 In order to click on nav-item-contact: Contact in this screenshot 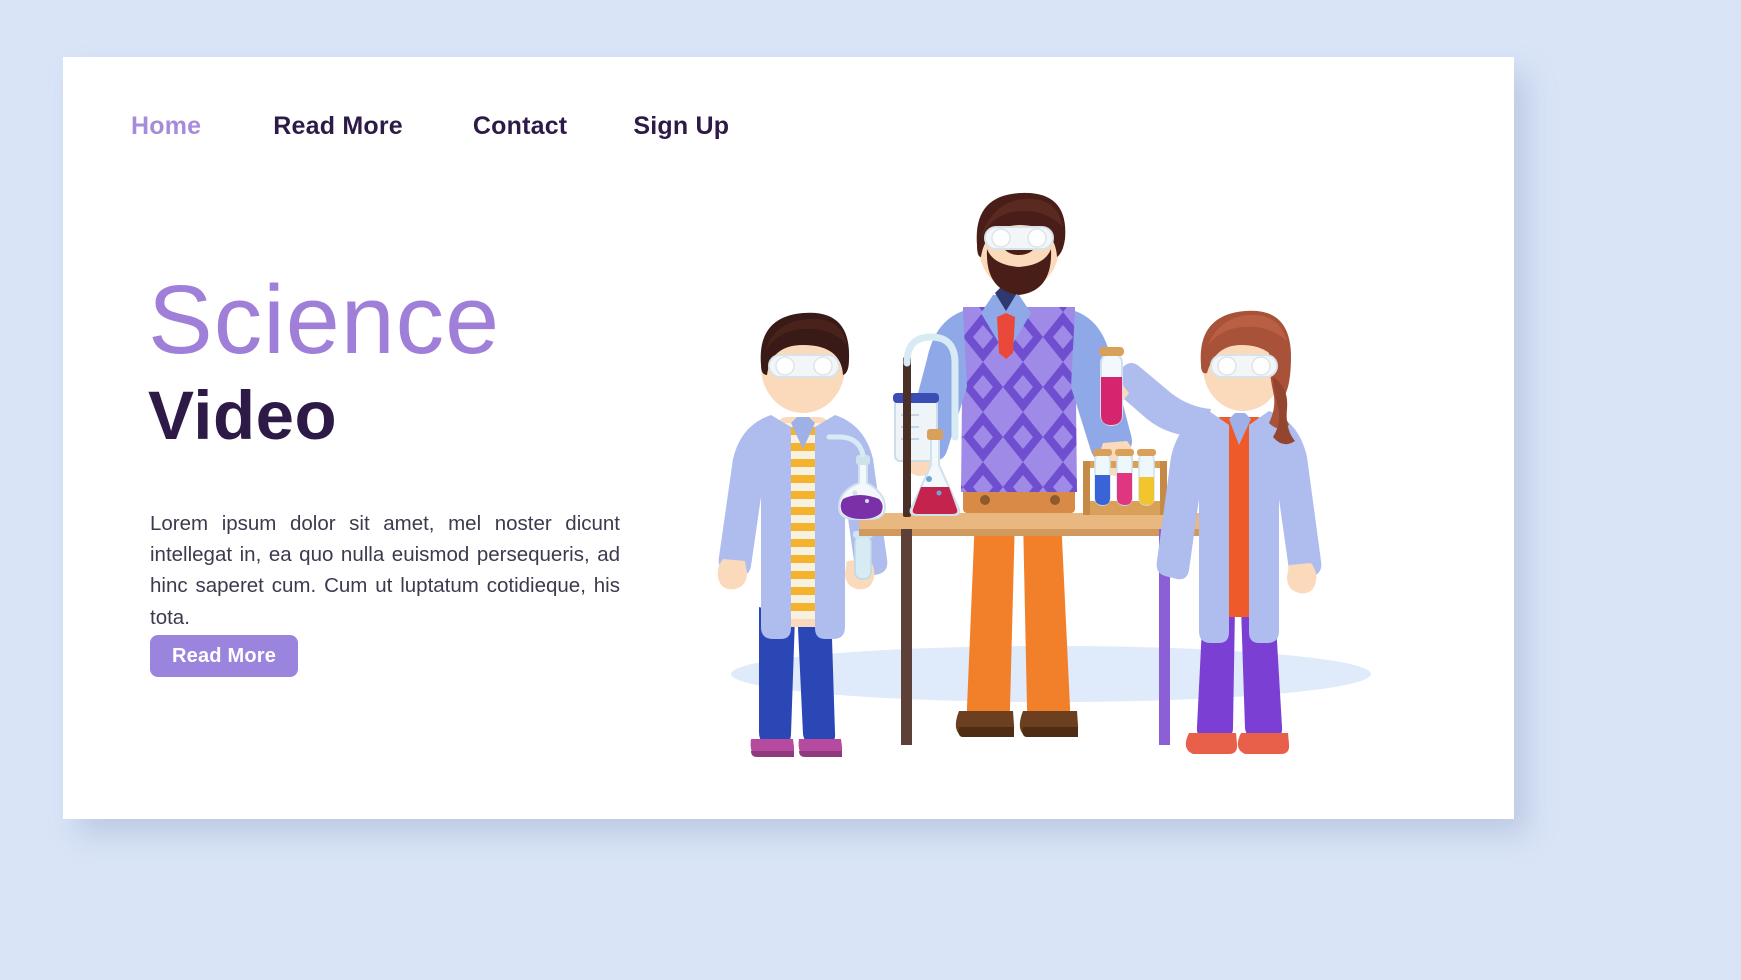, I will do `click(520, 126)`.